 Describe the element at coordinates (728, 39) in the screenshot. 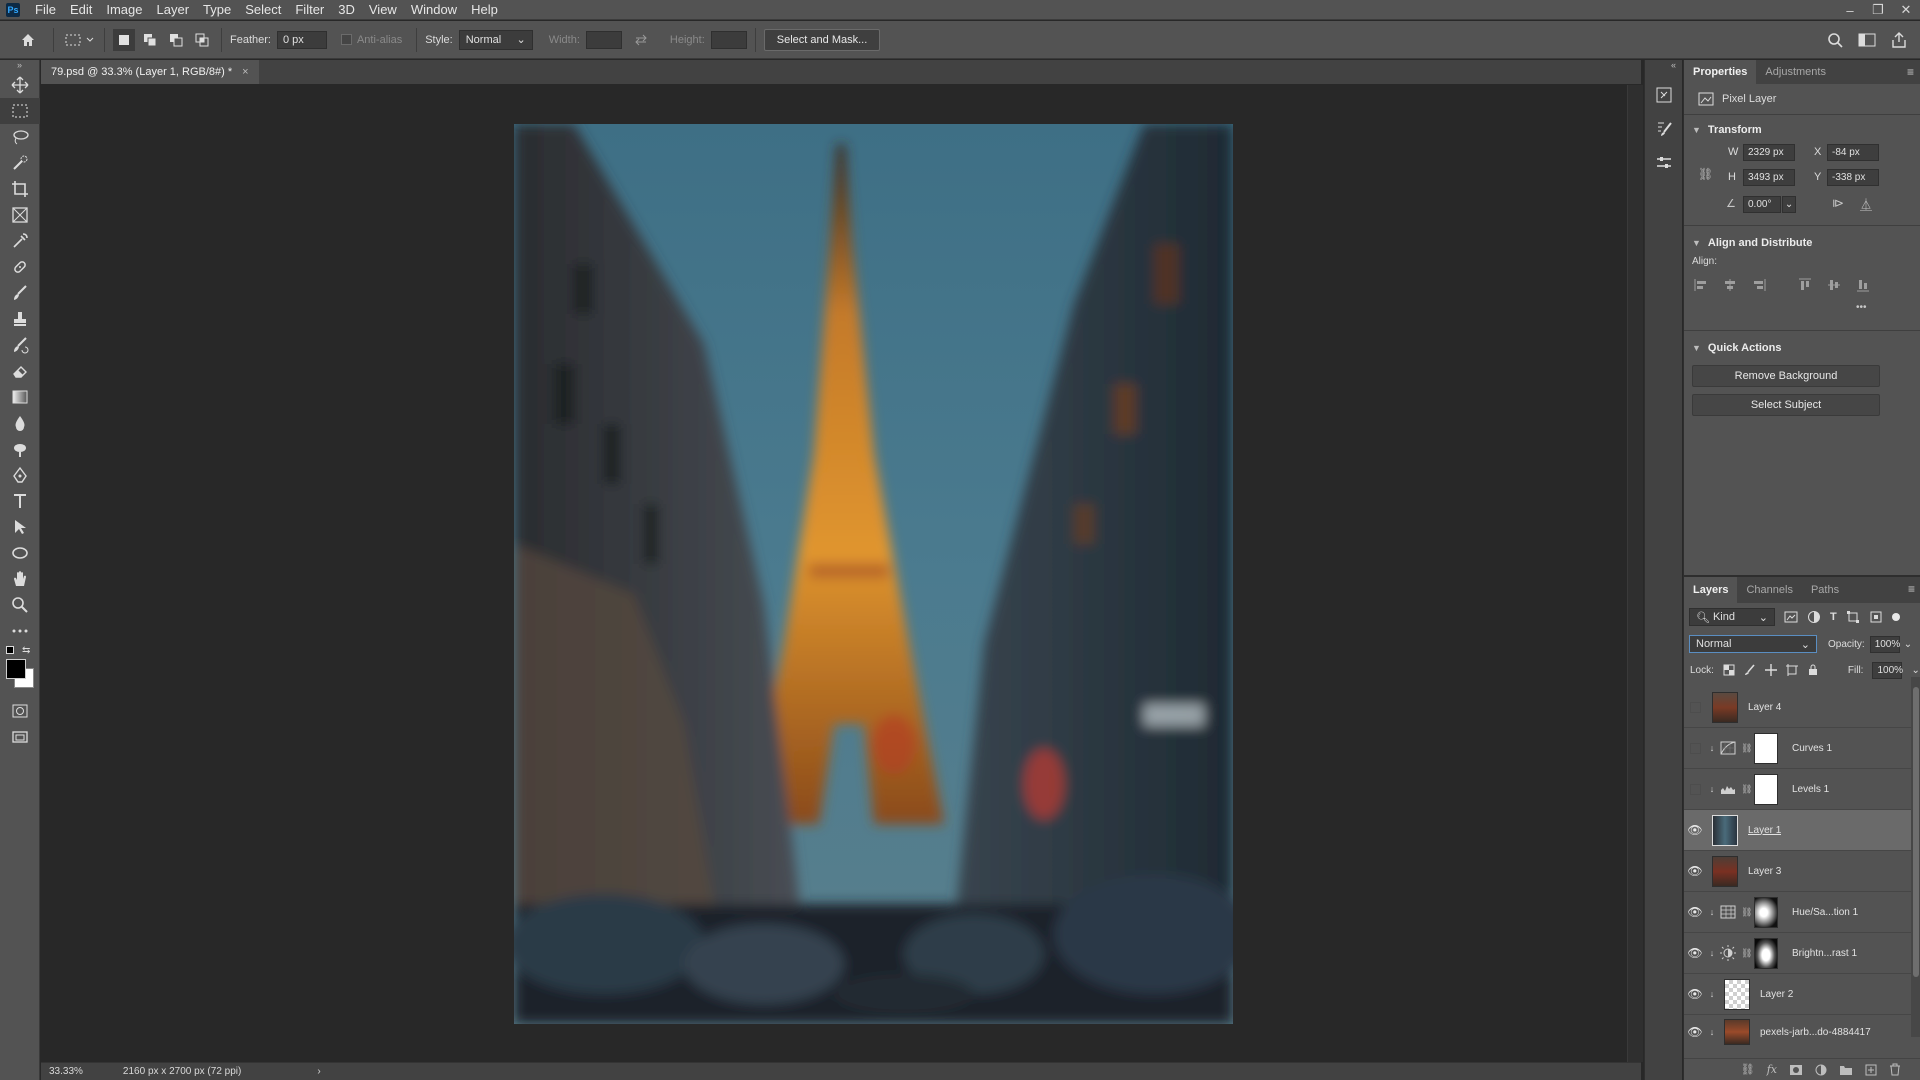

I see `height-input` at that location.